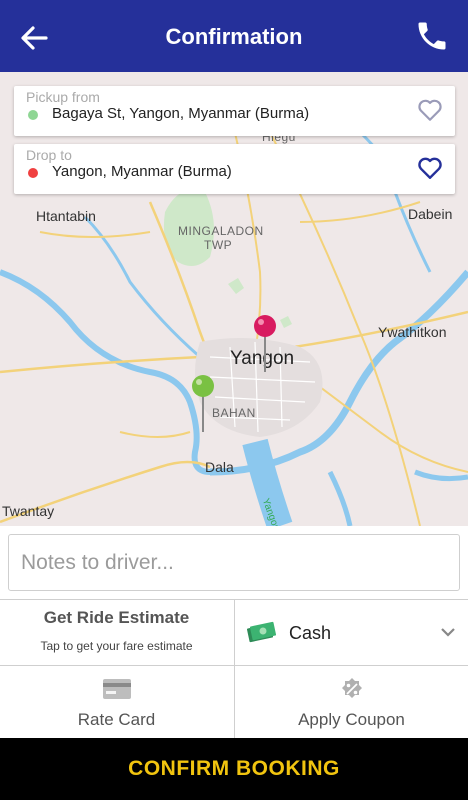  Describe the element at coordinates (351, 632) in the screenshot. I see `payment-method-select: Cash` at that location.